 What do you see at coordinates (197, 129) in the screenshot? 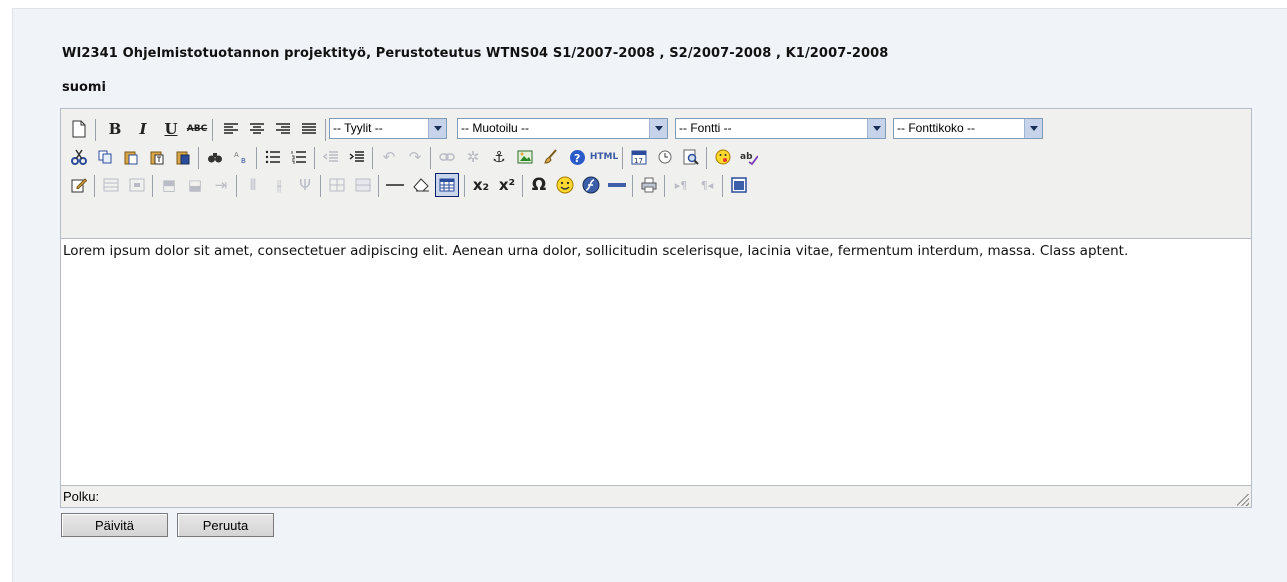
I see `strikethrough-icon: ABC` at bounding box center [197, 129].